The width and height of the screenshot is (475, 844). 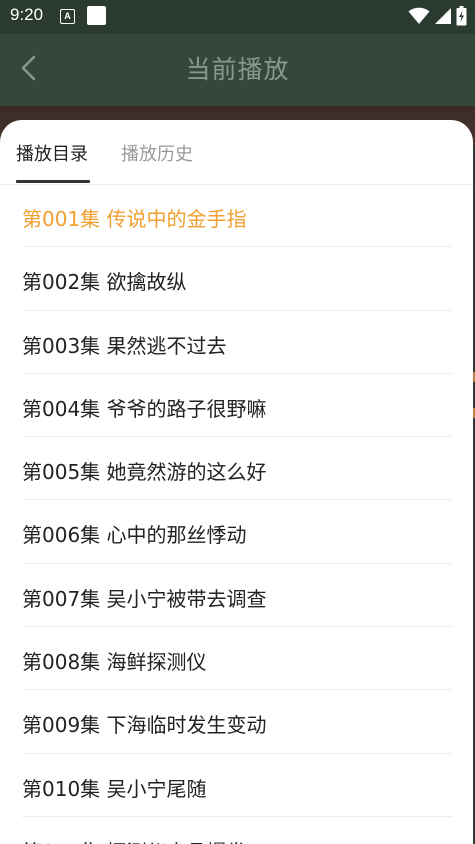 What do you see at coordinates (236, 152) in the screenshot?
I see `tab-bar: 播放目录 播放历史` at bounding box center [236, 152].